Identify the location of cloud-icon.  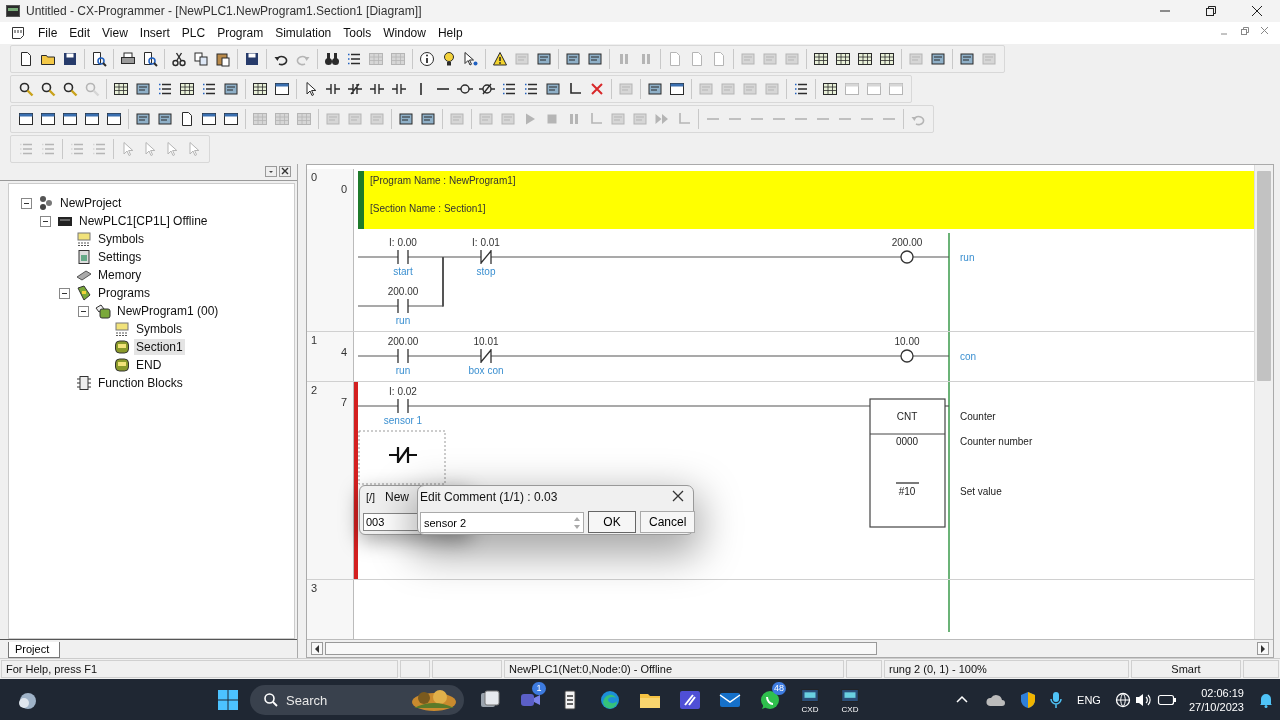
(996, 700).